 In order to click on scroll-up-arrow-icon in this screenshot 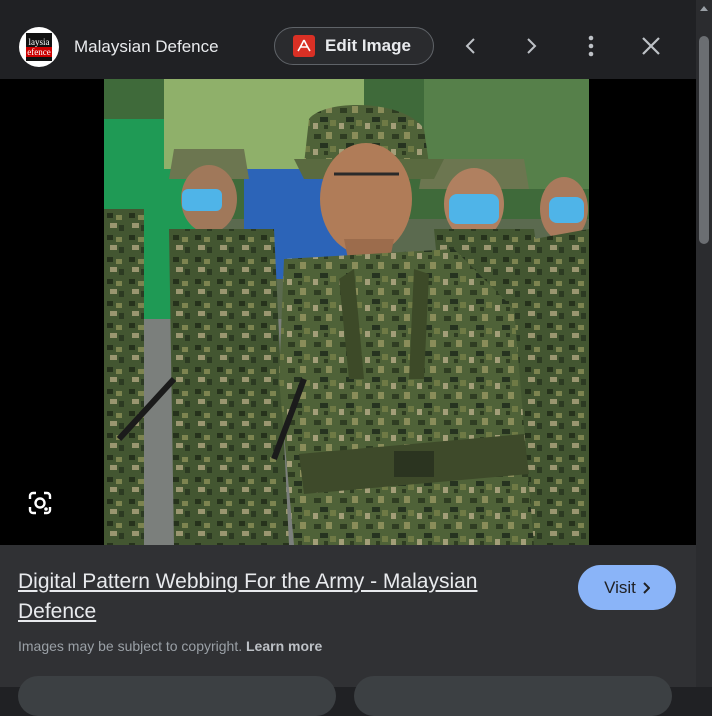, I will do `click(704, 8)`.